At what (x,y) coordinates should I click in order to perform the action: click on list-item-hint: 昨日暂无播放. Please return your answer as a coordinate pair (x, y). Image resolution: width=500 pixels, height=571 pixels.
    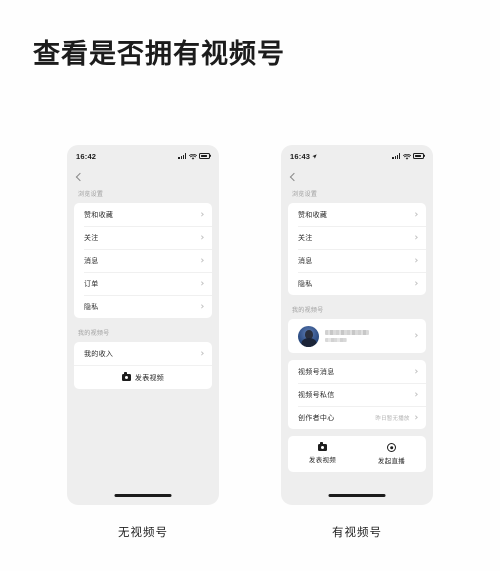
    Looking at the image, I should click on (392, 418).